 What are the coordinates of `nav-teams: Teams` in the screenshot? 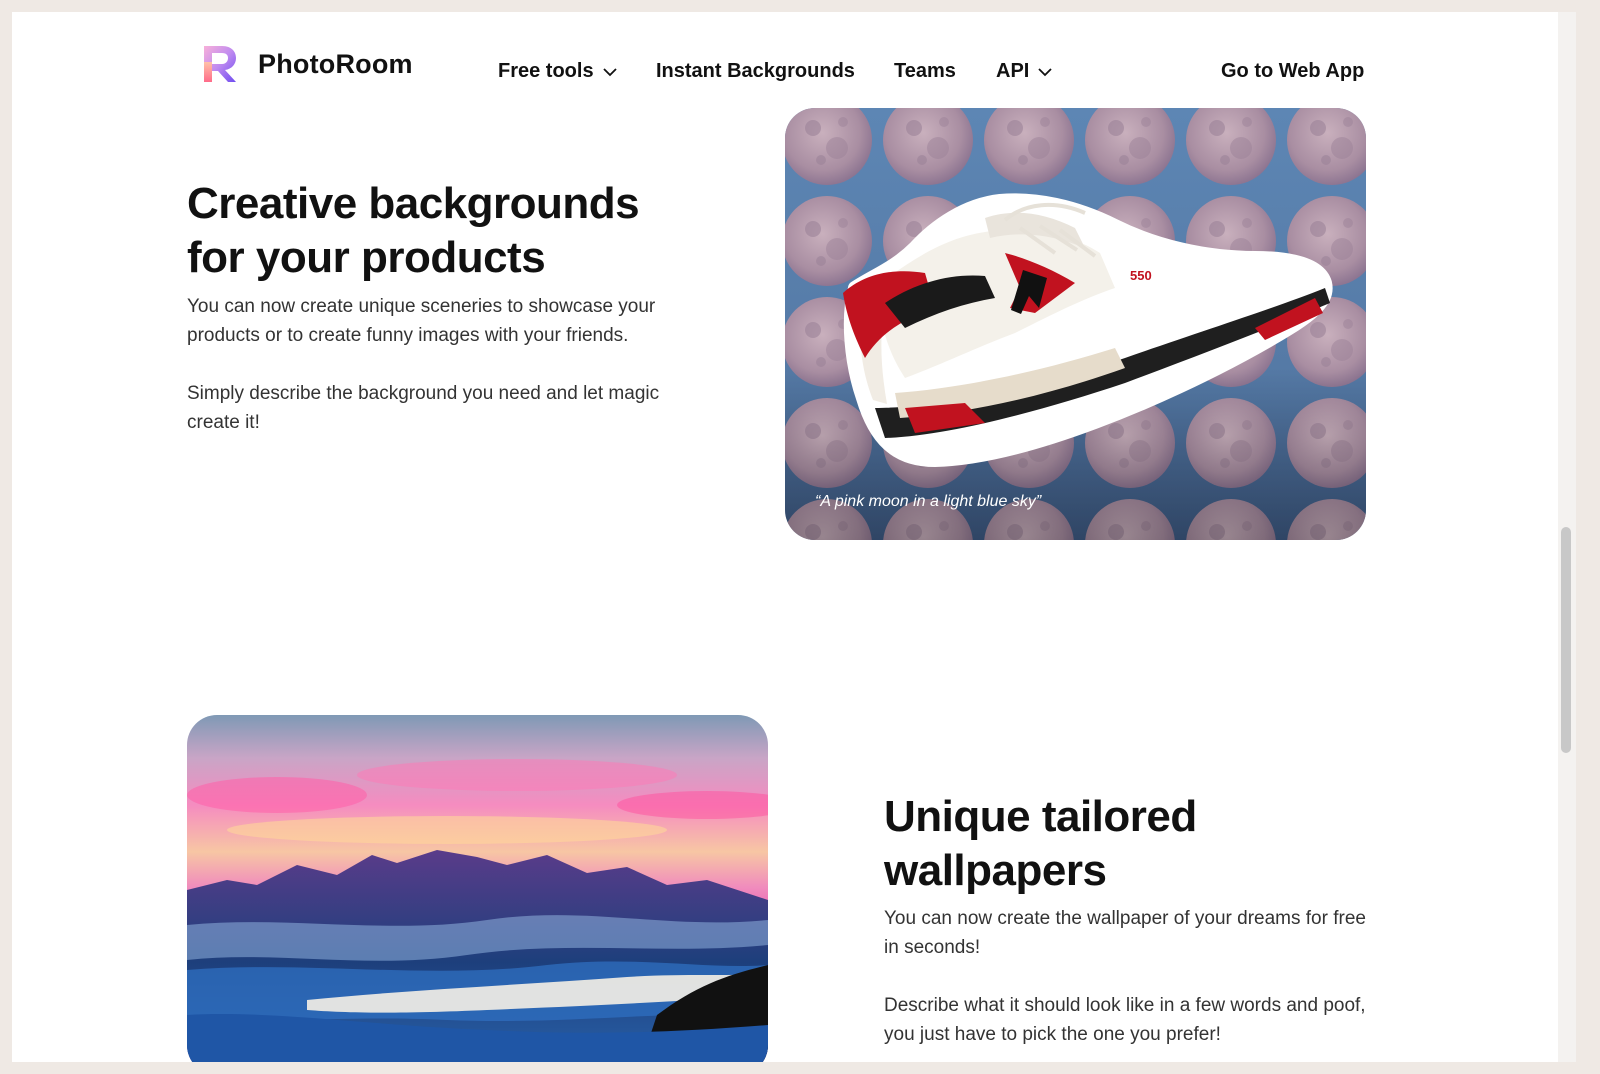 It's located at (925, 71).